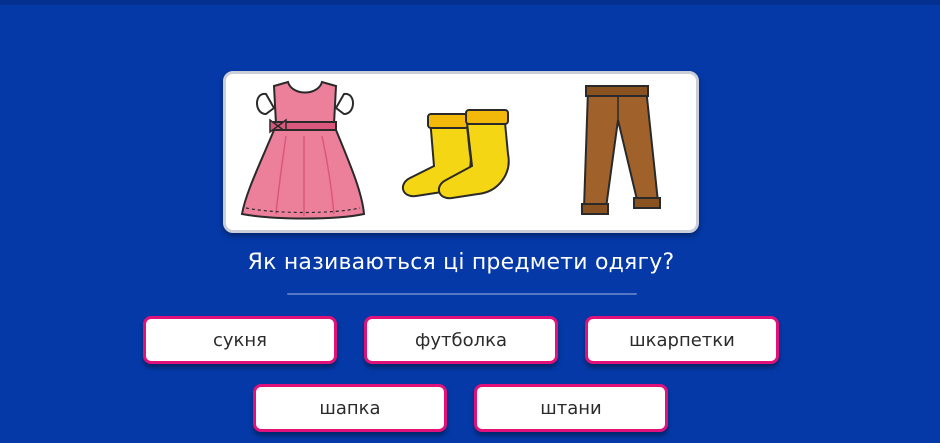 This screenshot has width=940, height=443. What do you see at coordinates (461, 262) in the screenshot?
I see `question-text: Як називаються ці предмети одягу?` at bounding box center [461, 262].